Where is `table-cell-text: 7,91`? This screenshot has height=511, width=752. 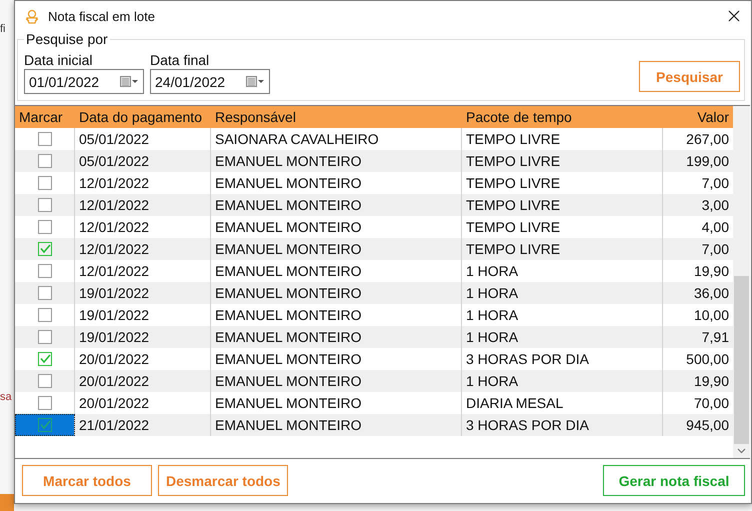
table-cell-text: 7,91 is located at coordinates (715, 337).